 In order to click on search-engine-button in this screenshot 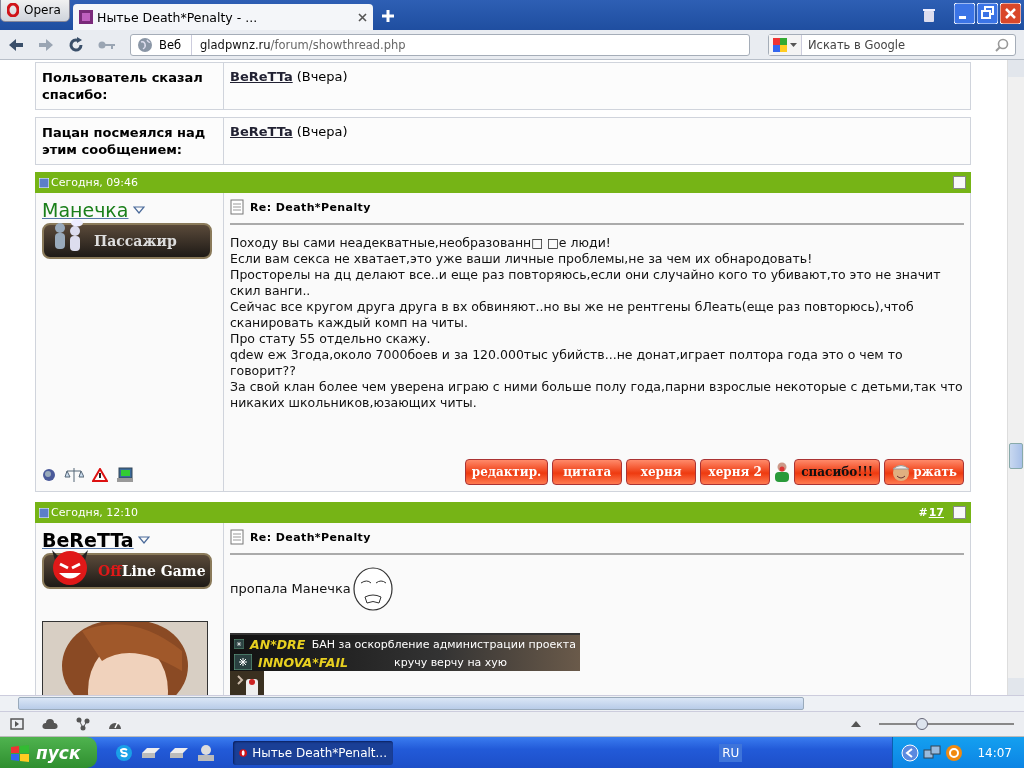, I will do `click(785, 44)`.